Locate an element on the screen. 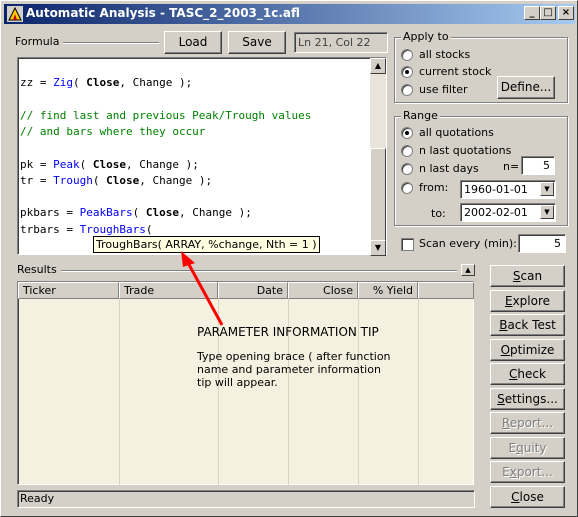 Image resolution: width=578 pixels, height=517 pixels. code-line: pk = Peak( Close, Change ); is located at coordinates (109, 165).